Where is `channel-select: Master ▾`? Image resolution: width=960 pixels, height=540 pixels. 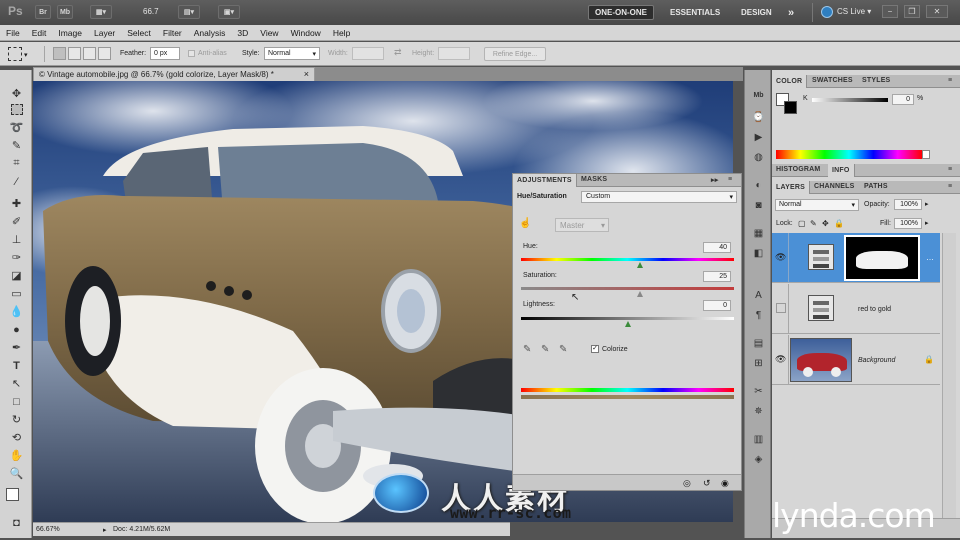
channel-select: Master ▾ is located at coordinates (582, 225).